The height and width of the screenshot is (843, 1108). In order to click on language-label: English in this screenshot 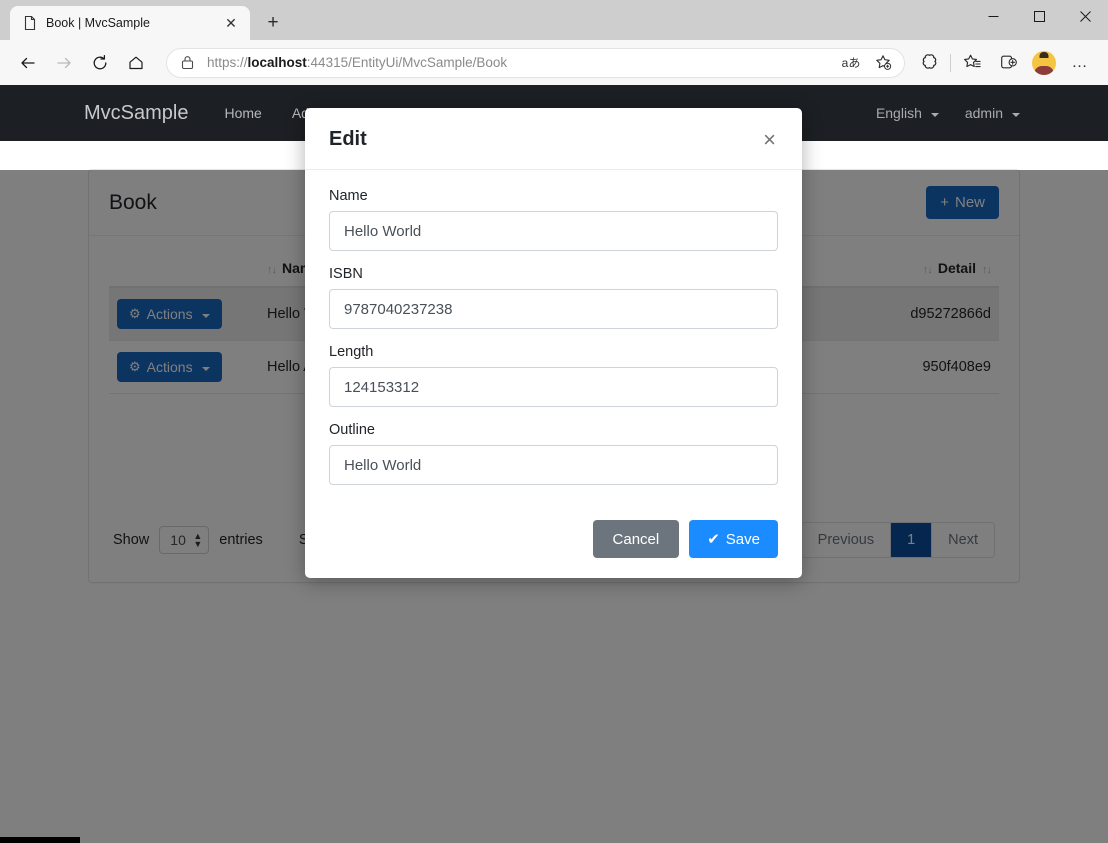, I will do `click(898, 113)`.